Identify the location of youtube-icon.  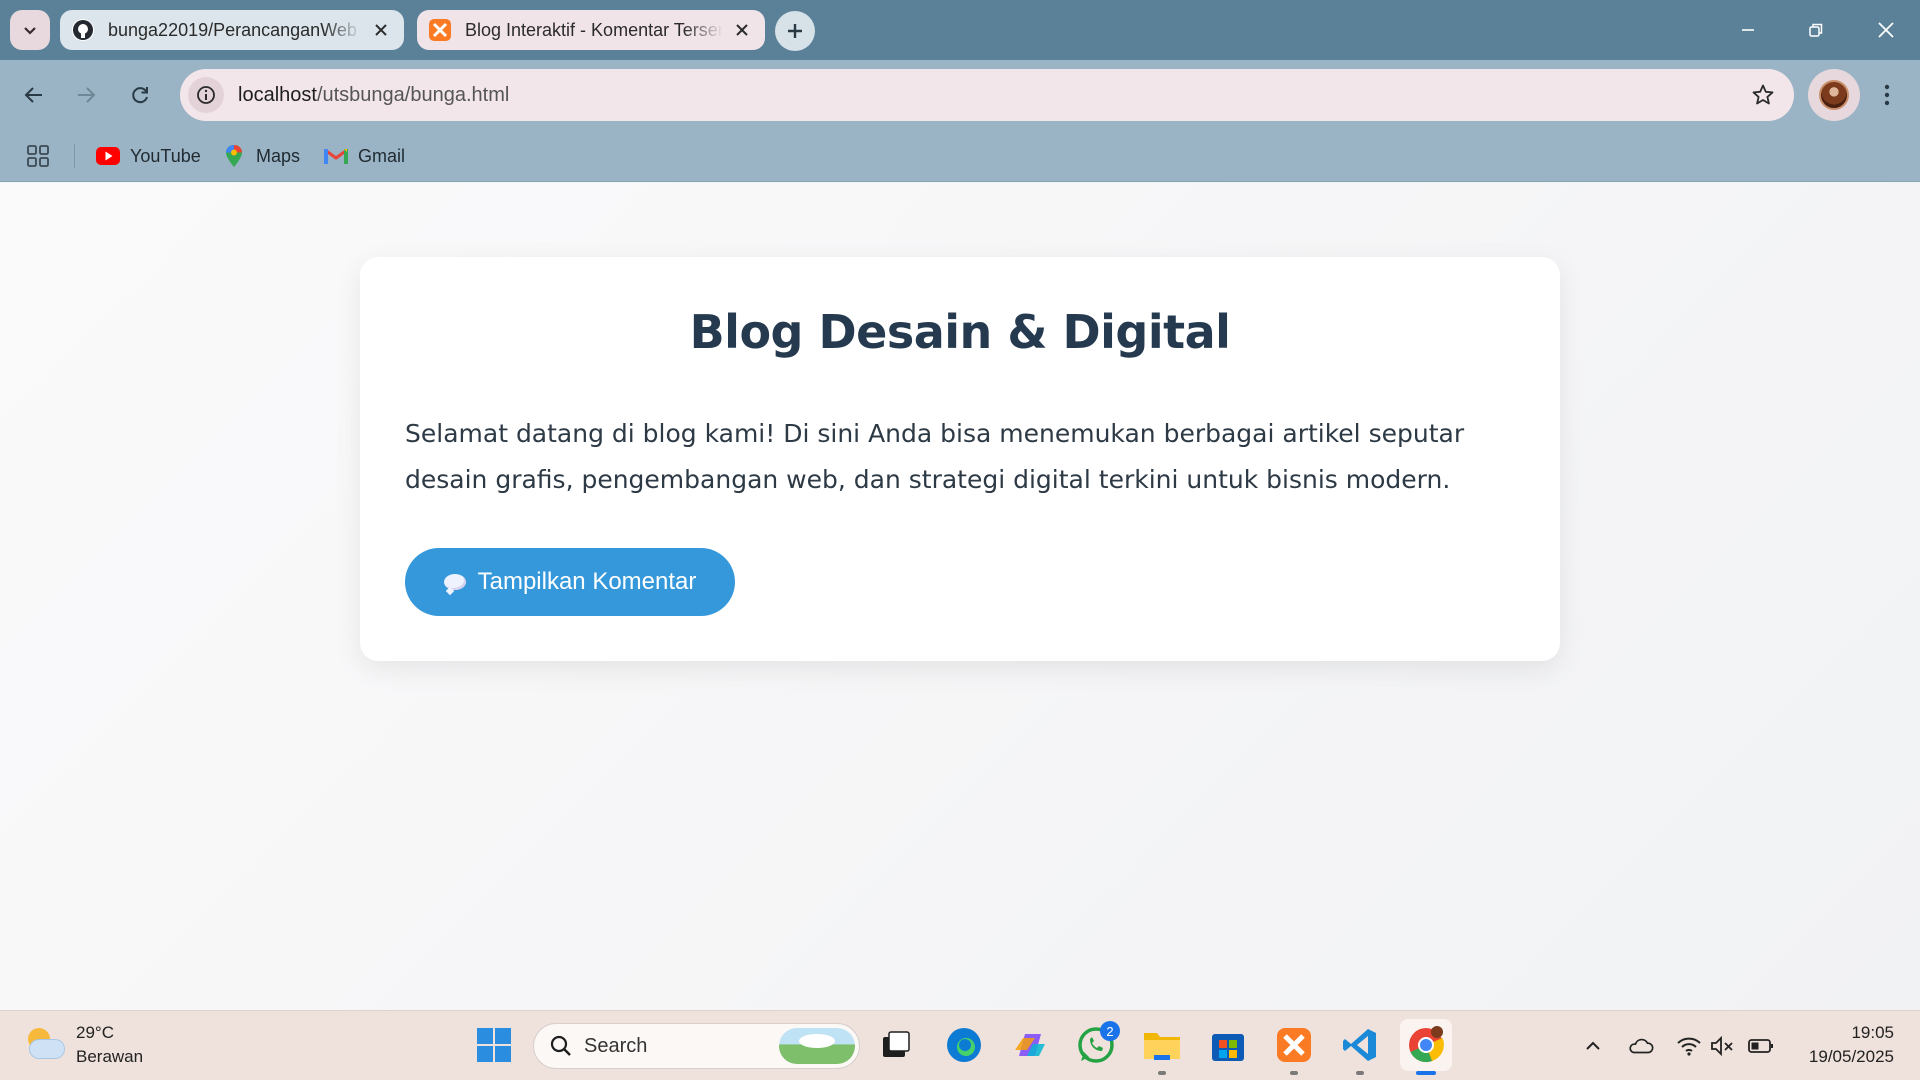
(108, 156).